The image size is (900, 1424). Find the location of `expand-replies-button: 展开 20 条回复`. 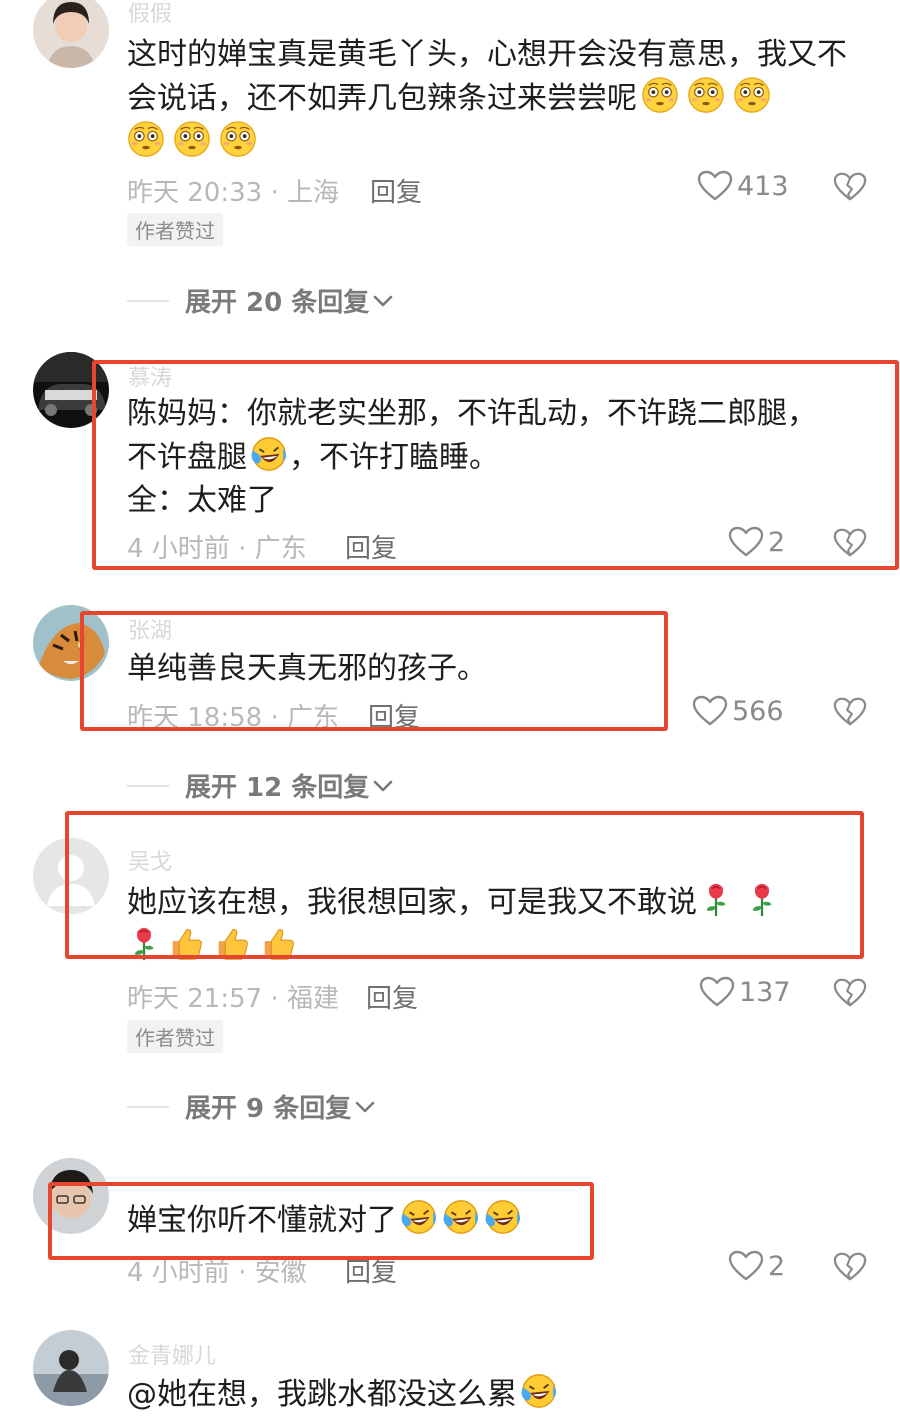

expand-replies-button: 展开 20 条回复 is located at coordinates (260, 300).